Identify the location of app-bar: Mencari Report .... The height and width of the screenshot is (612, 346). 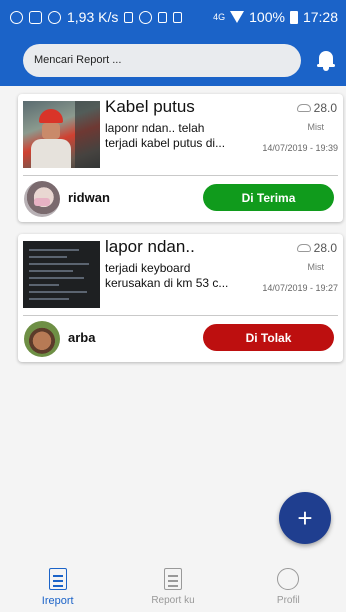
(173, 60).